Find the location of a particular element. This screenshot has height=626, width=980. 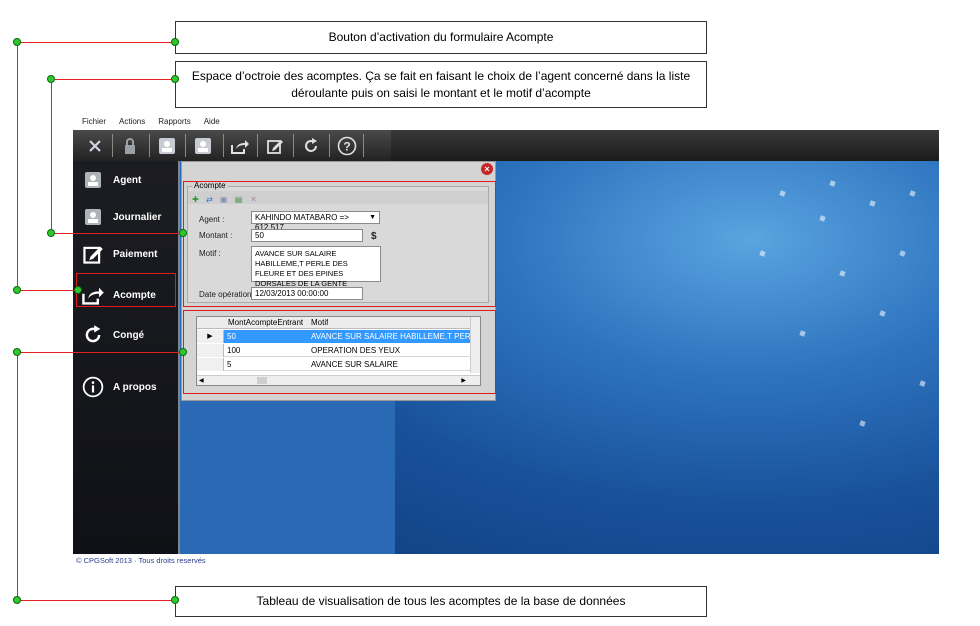

sidebar-item-journalier: Journalier is located at coordinates (129, 217).